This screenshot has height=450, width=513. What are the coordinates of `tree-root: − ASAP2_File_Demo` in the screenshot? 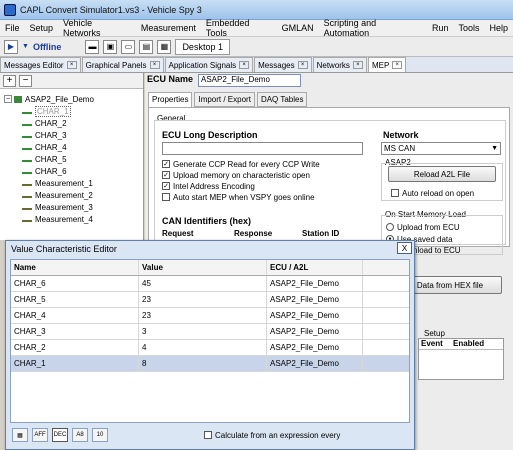 It's located at (71, 99).